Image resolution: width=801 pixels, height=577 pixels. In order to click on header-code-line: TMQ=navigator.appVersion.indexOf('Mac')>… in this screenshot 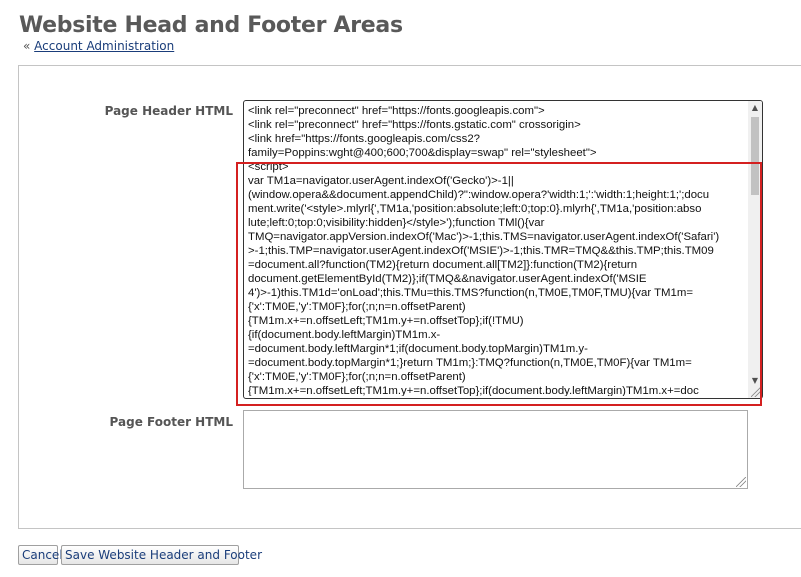, I will do `click(484, 237)`.